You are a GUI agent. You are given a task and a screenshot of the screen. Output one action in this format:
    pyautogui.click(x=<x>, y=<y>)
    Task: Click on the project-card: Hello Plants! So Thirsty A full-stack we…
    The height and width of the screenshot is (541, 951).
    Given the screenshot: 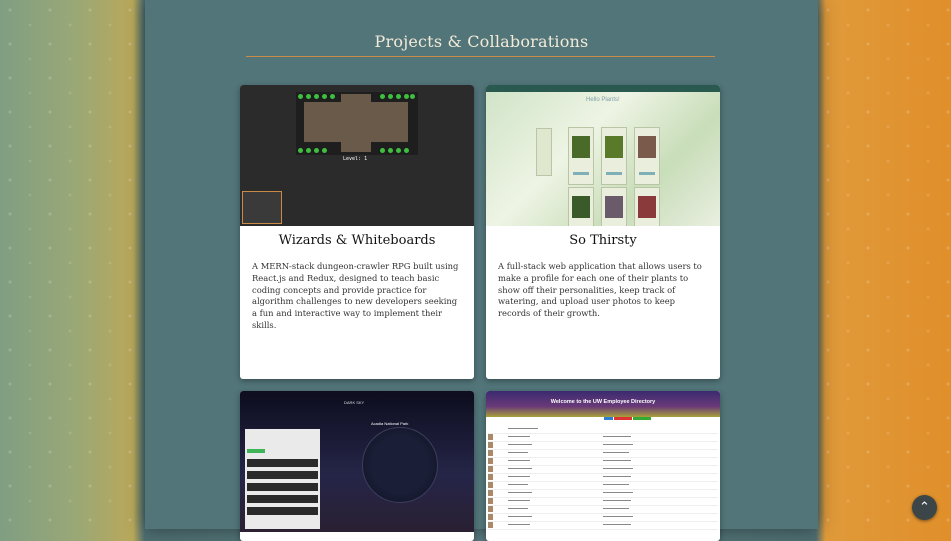 What is the action you would take?
    pyautogui.click(x=603, y=232)
    